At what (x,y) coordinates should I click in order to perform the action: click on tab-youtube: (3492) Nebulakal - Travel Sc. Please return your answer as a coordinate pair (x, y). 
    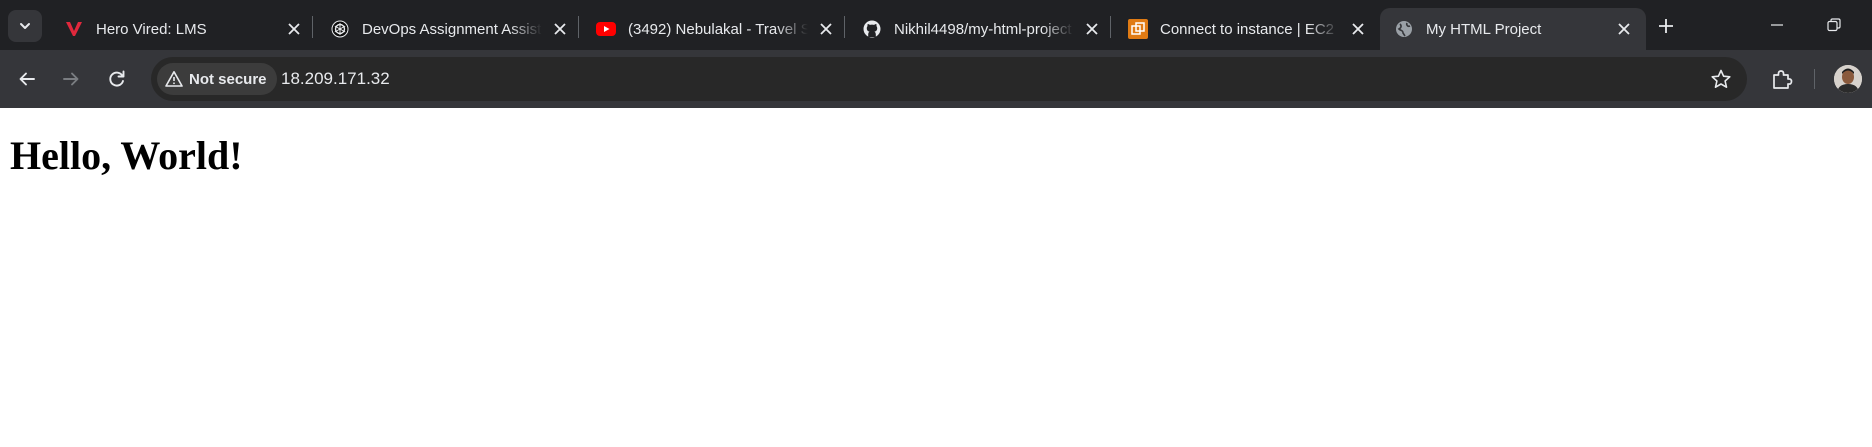
    Looking at the image, I should click on (715, 29).